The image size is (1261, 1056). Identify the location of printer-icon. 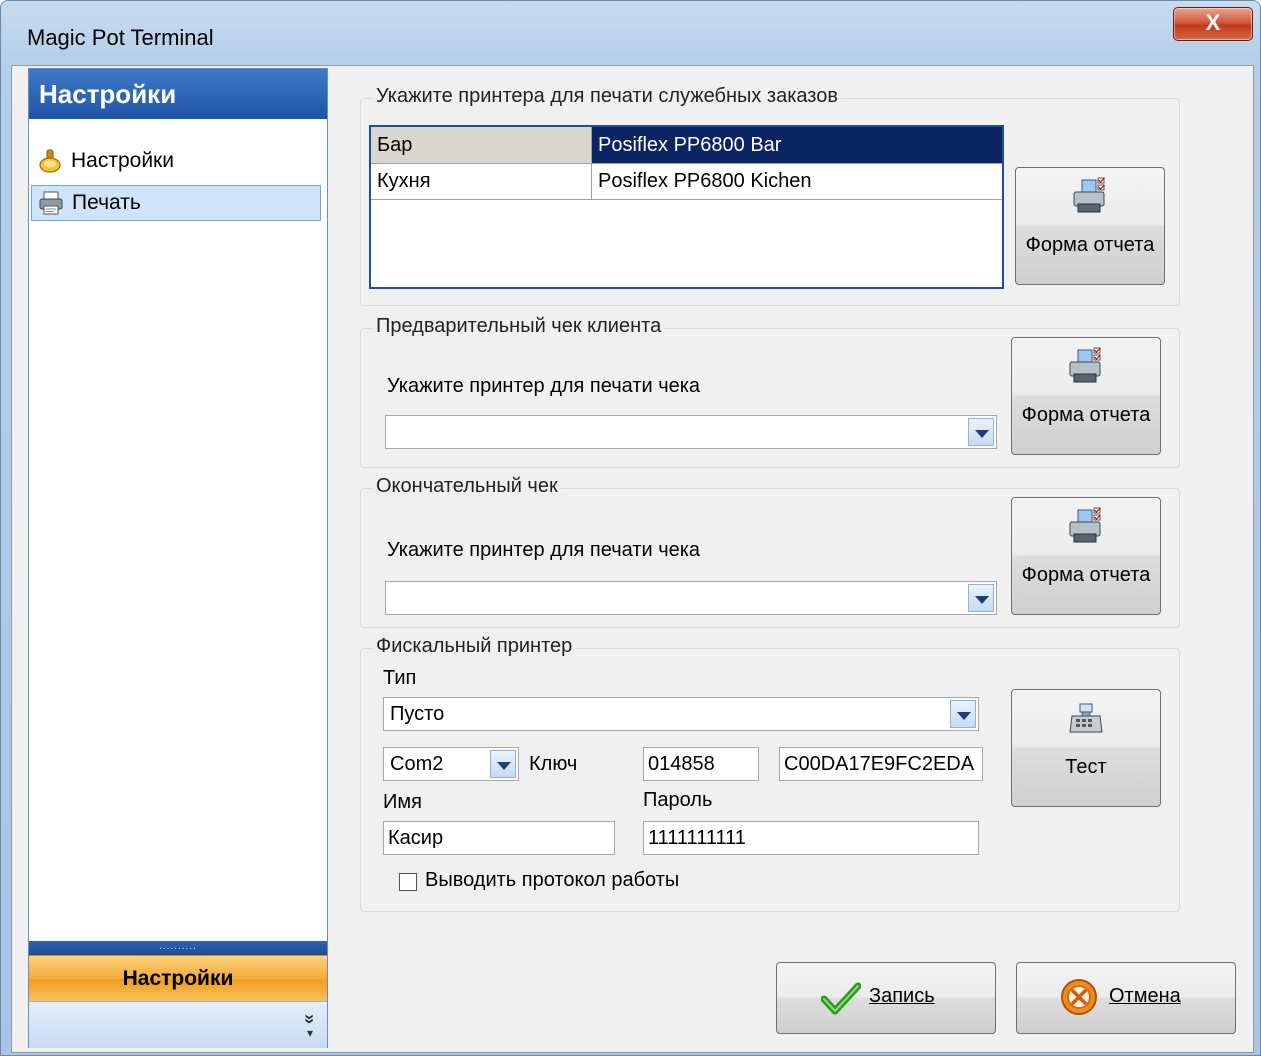
(51, 203).